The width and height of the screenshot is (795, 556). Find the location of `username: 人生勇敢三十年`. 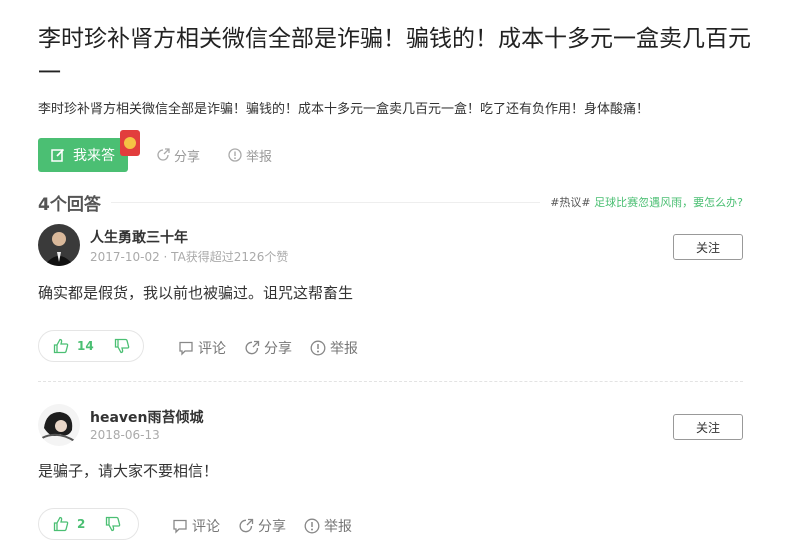

username: 人生勇敢三十年 is located at coordinates (139, 237).